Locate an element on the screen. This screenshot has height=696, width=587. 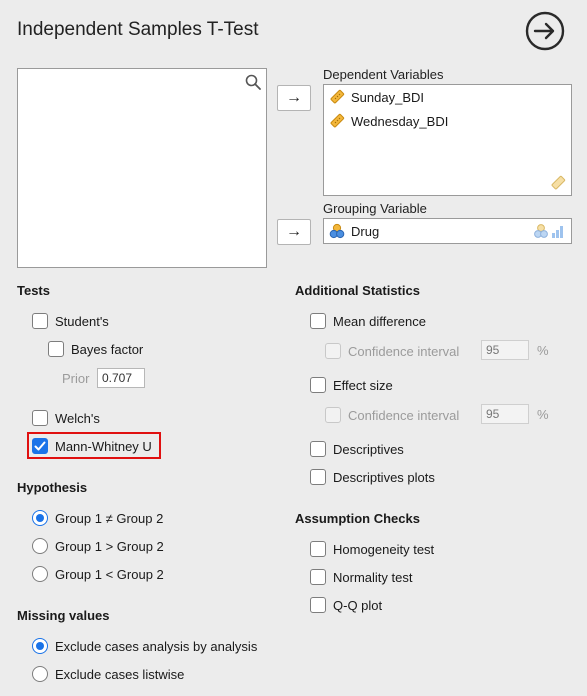
missing-values-heading: Missing values is located at coordinates (63, 615).